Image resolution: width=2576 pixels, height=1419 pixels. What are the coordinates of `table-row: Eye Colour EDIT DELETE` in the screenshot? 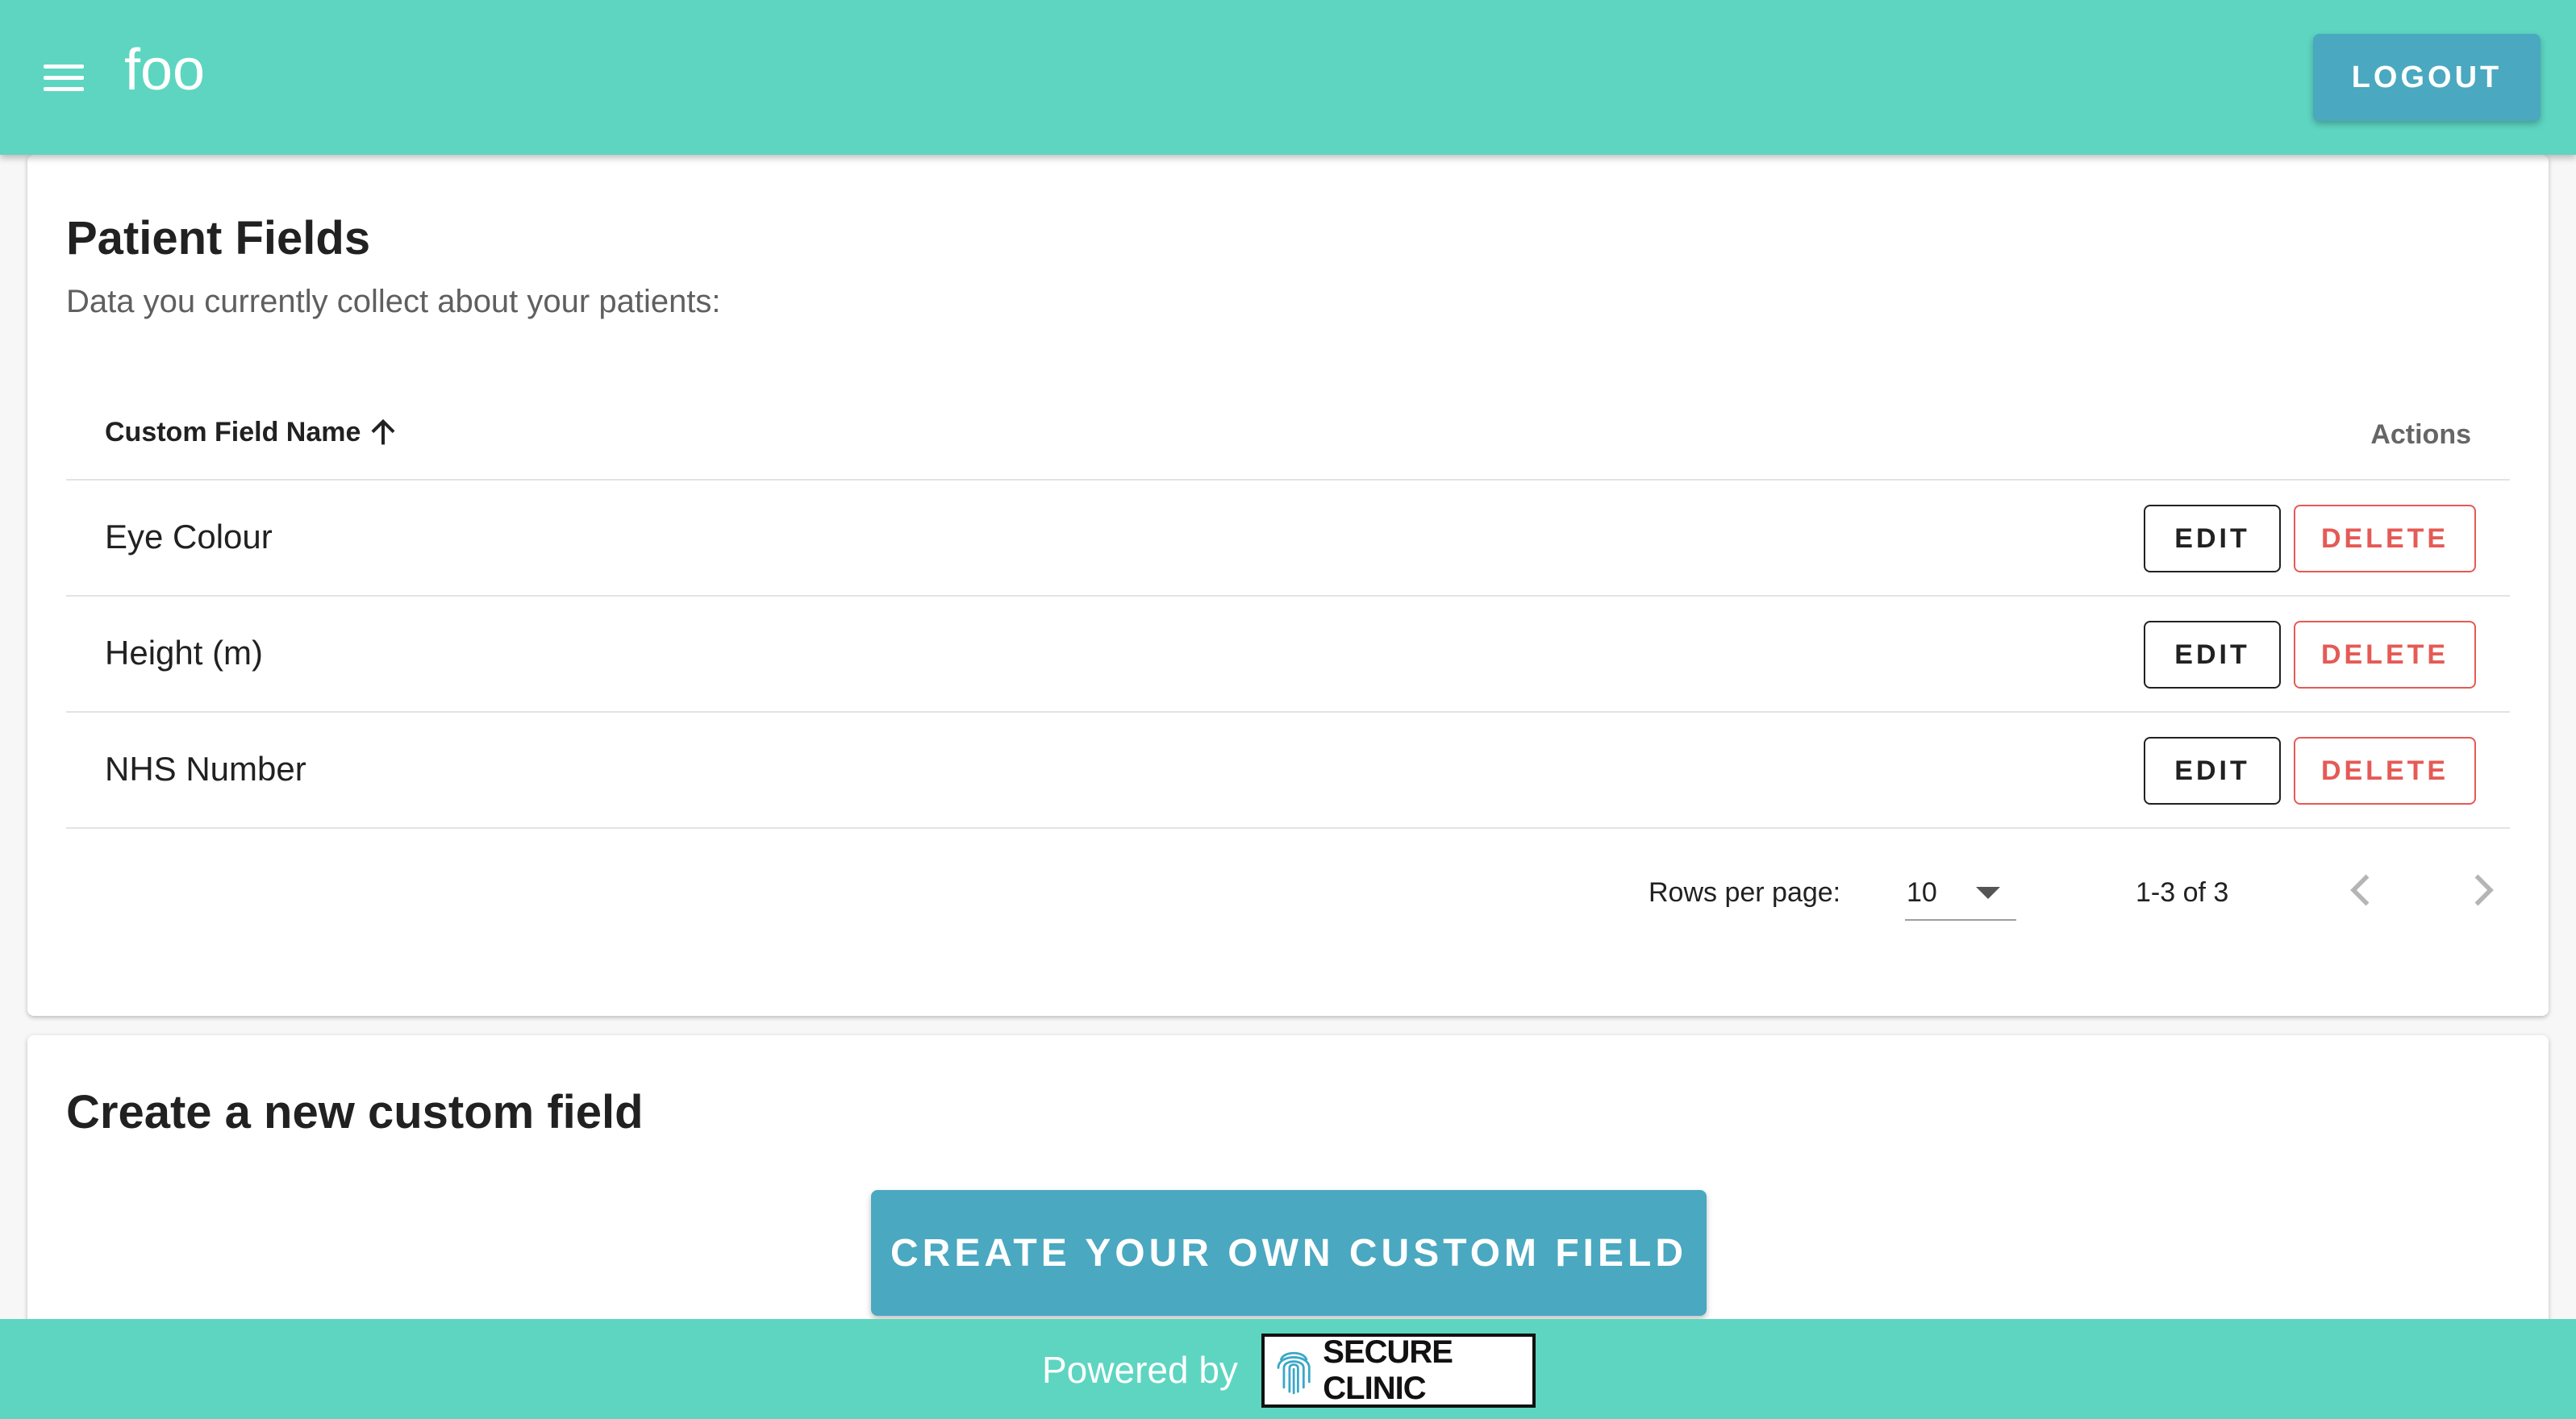 It's located at (1288, 539).